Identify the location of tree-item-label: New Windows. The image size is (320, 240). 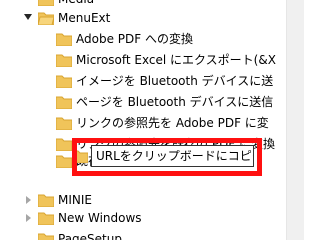
(100, 218).